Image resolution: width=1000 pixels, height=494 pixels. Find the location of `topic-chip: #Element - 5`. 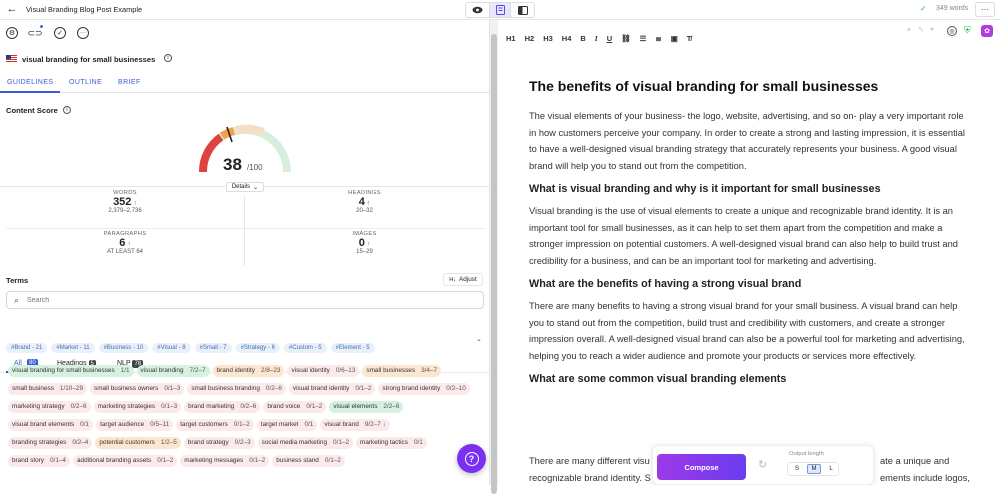

topic-chip: #Element - 5 is located at coordinates (352, 348).